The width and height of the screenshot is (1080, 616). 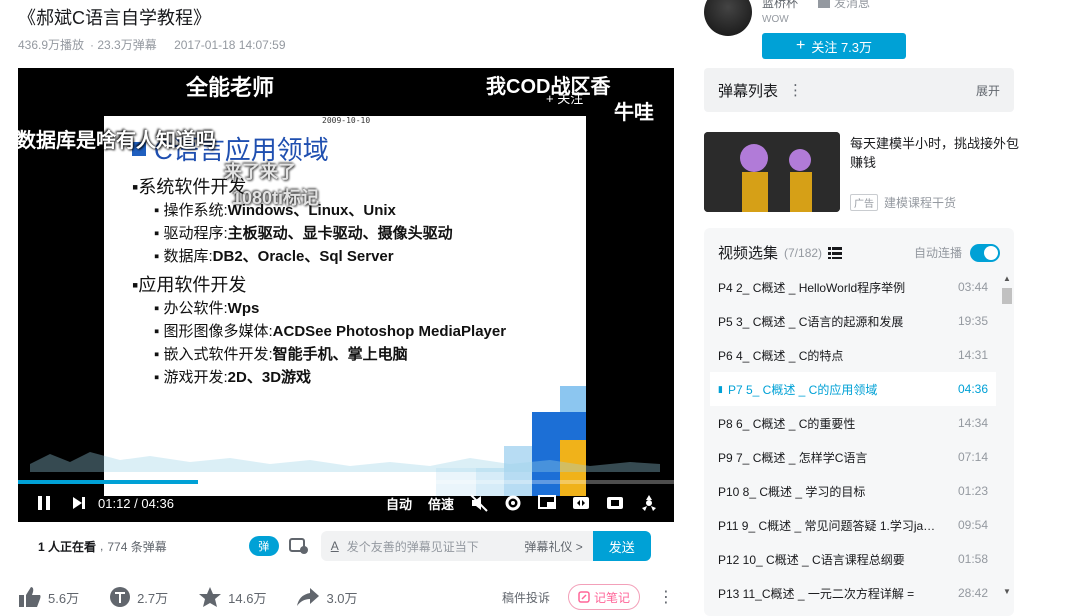 I want to click on avatar, so click(x=728, y=18).